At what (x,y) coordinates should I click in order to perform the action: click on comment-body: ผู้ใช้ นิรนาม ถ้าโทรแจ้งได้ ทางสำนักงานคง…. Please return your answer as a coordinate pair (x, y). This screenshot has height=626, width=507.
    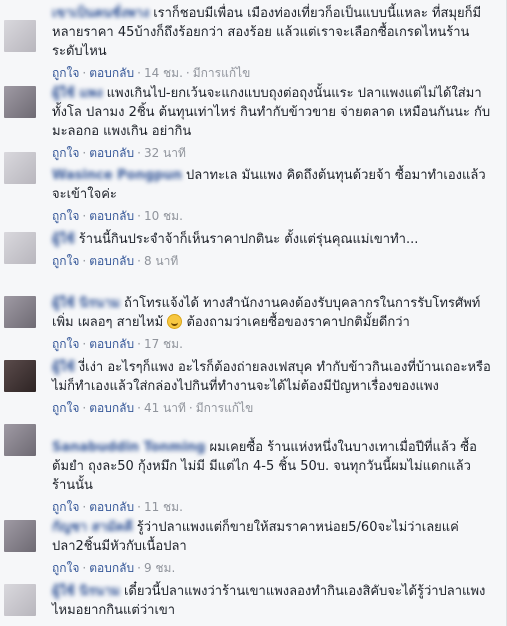
    Looking at the image, I should click on (271, 323).